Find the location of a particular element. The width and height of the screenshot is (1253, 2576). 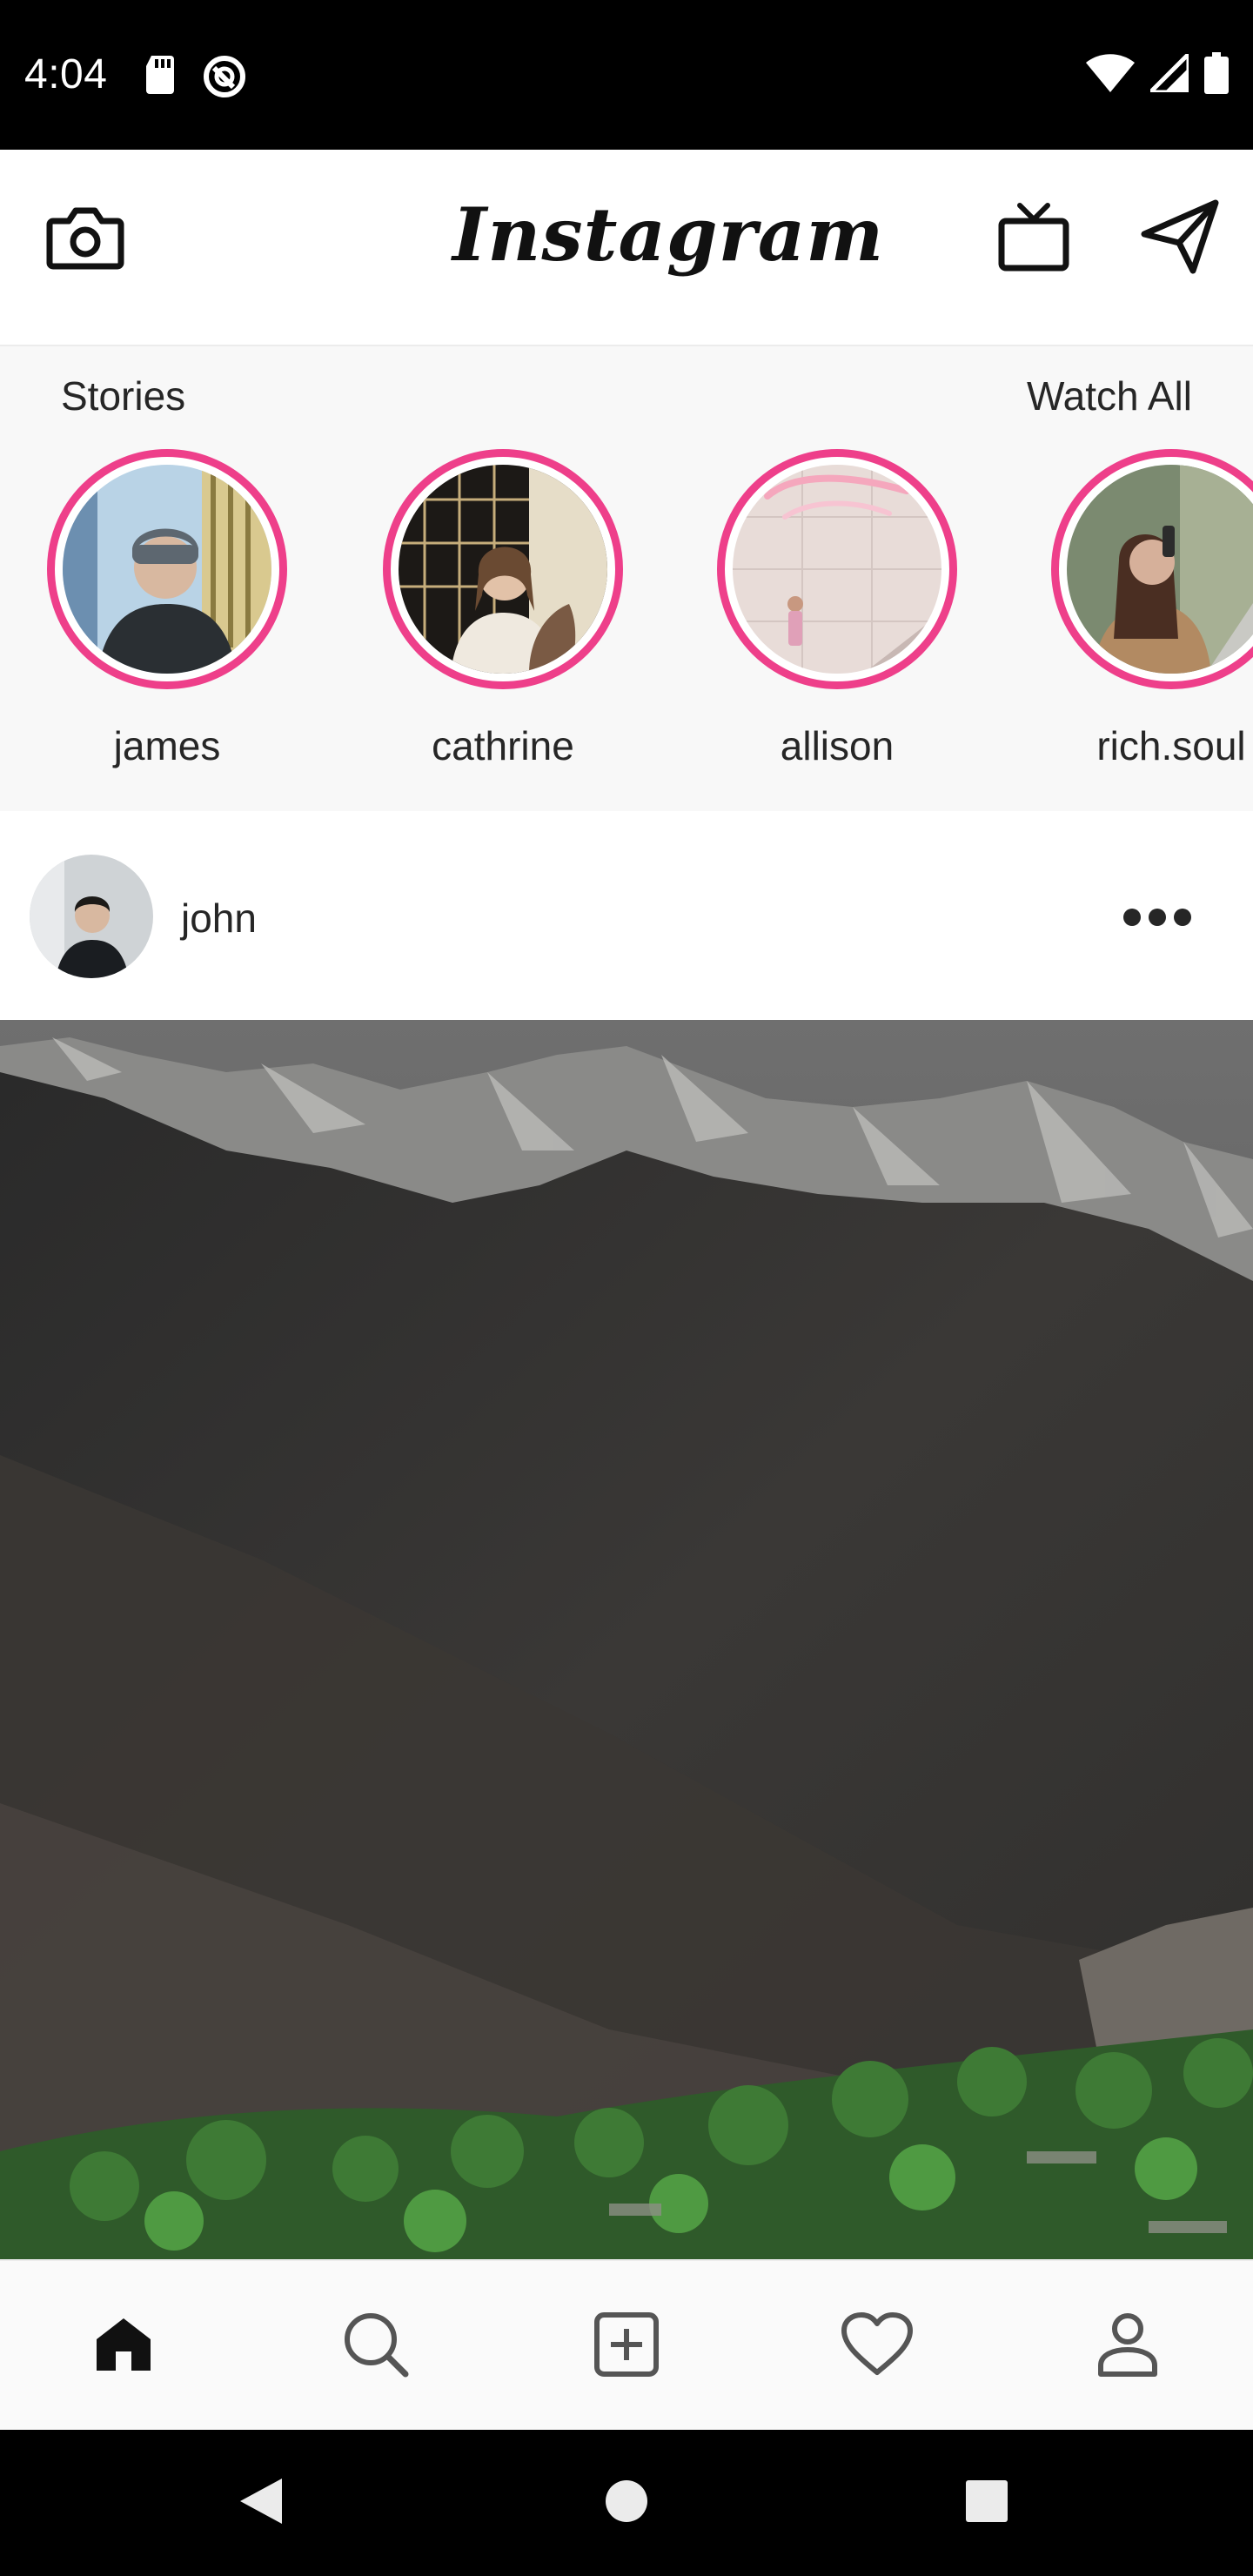

wifi-icon is located at coordinates (1110, 75).